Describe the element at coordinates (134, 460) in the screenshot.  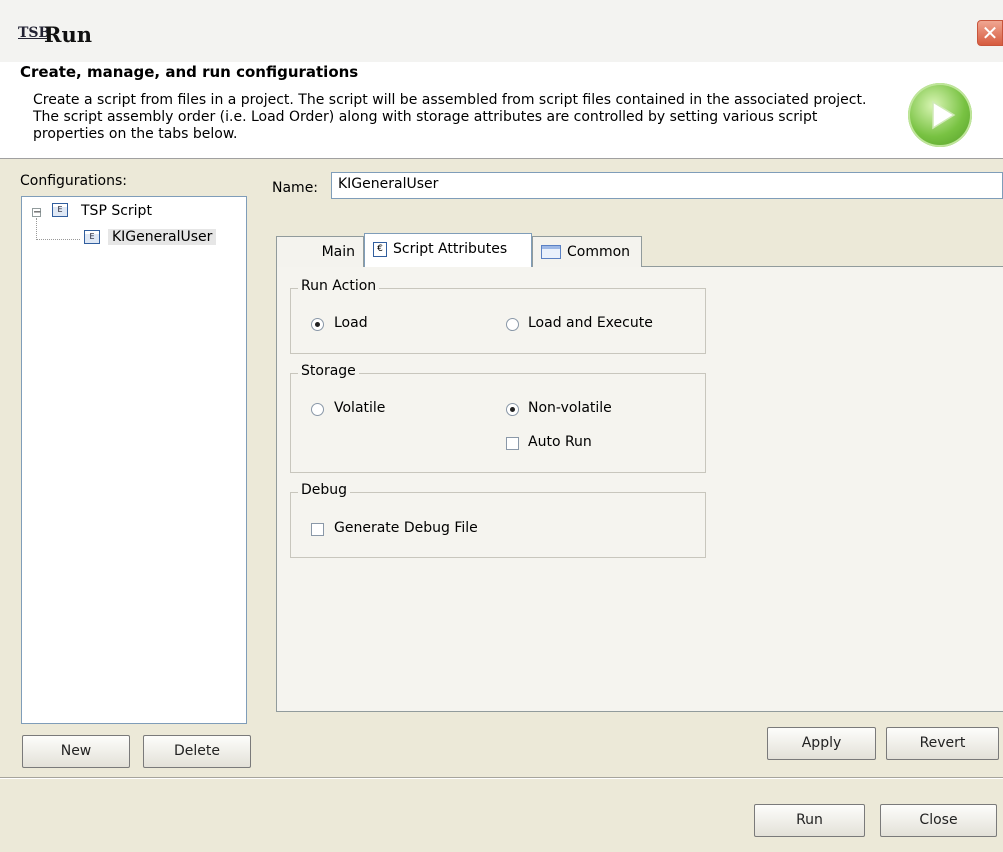
I see `configurations-tree: − E TSP Script E KIGeneralUser` at that location.